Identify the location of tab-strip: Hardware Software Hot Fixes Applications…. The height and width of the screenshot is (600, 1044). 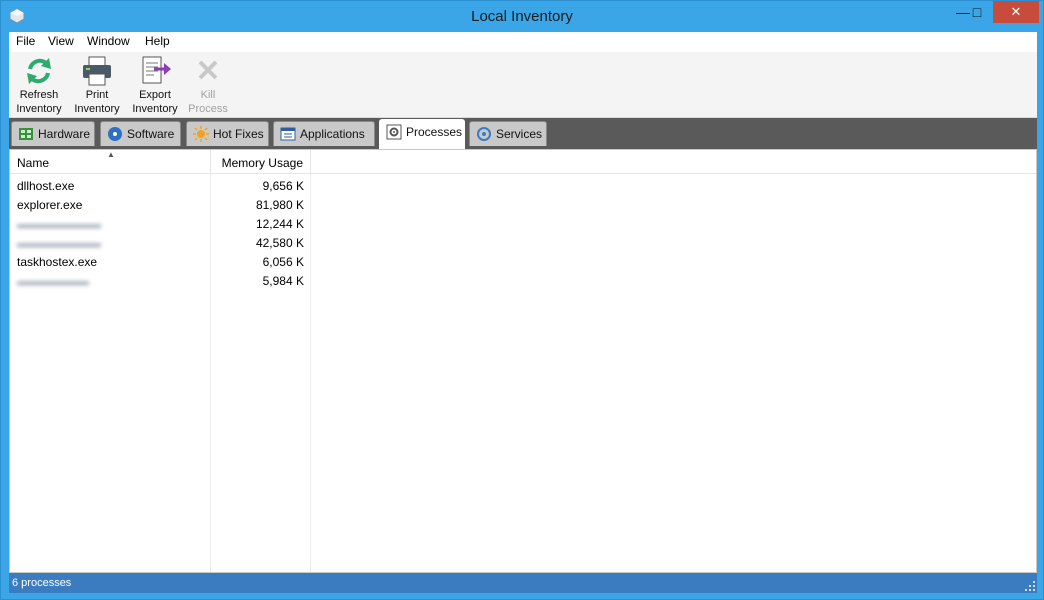
(523, 133).